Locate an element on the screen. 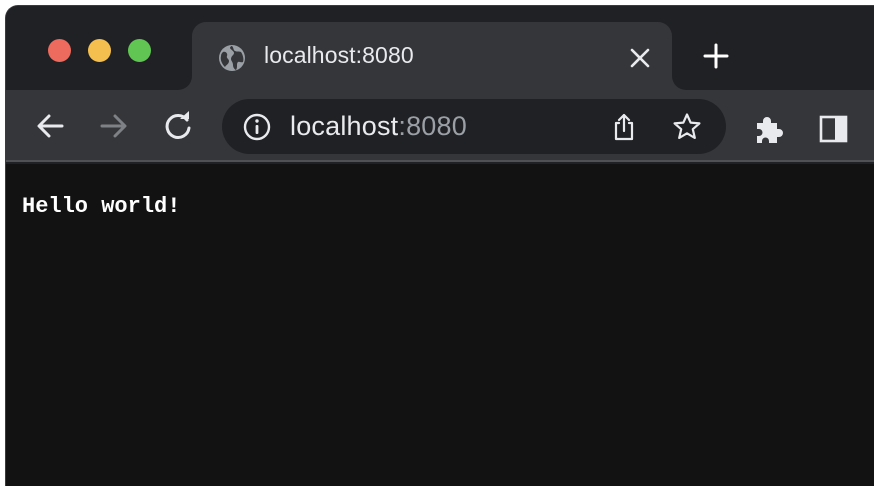 Image resolution: width=874 pixels, height=486 pixels. tab-active: localhost:8080 is located at coordinates (432, 56).